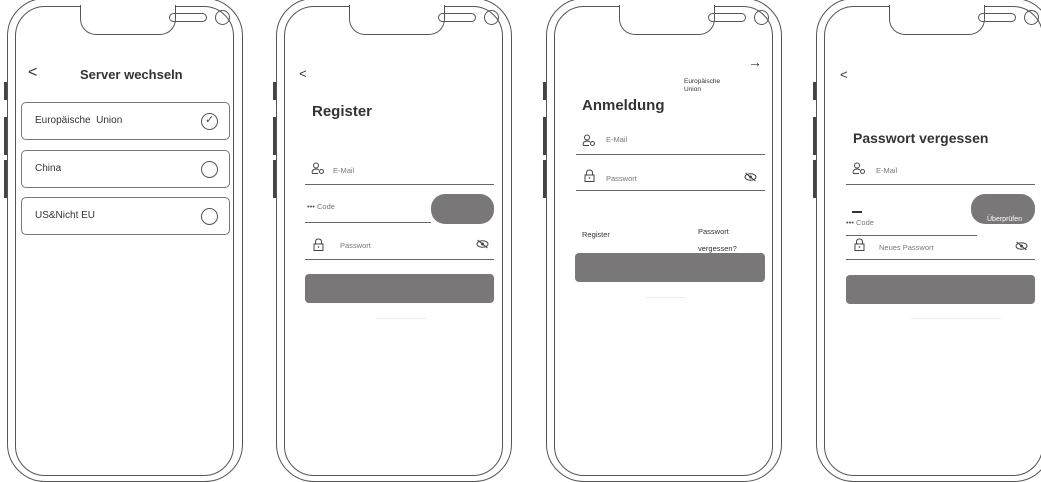 The height and width of the screenshot is (482, 1041). What do you see at coordinates (125, 121) in the screenshot?
I see `server-option-eu: Europäische Union ✓` at bounding box center [125, 121].